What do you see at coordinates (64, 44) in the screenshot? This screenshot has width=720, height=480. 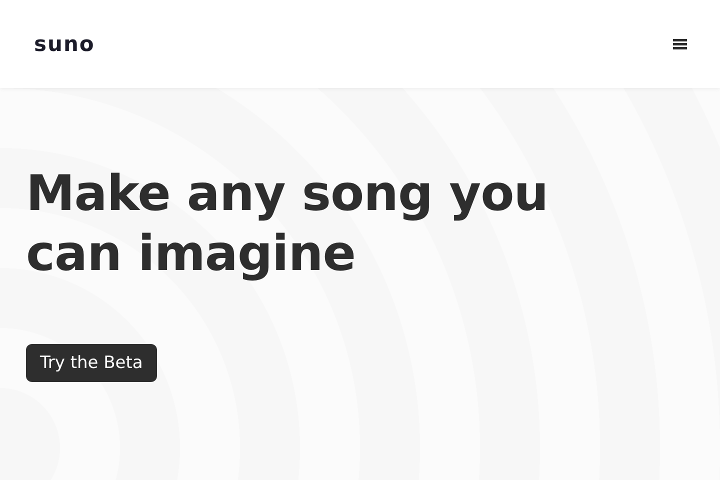 I see `logo: suno` at bounding box center [64, 44].